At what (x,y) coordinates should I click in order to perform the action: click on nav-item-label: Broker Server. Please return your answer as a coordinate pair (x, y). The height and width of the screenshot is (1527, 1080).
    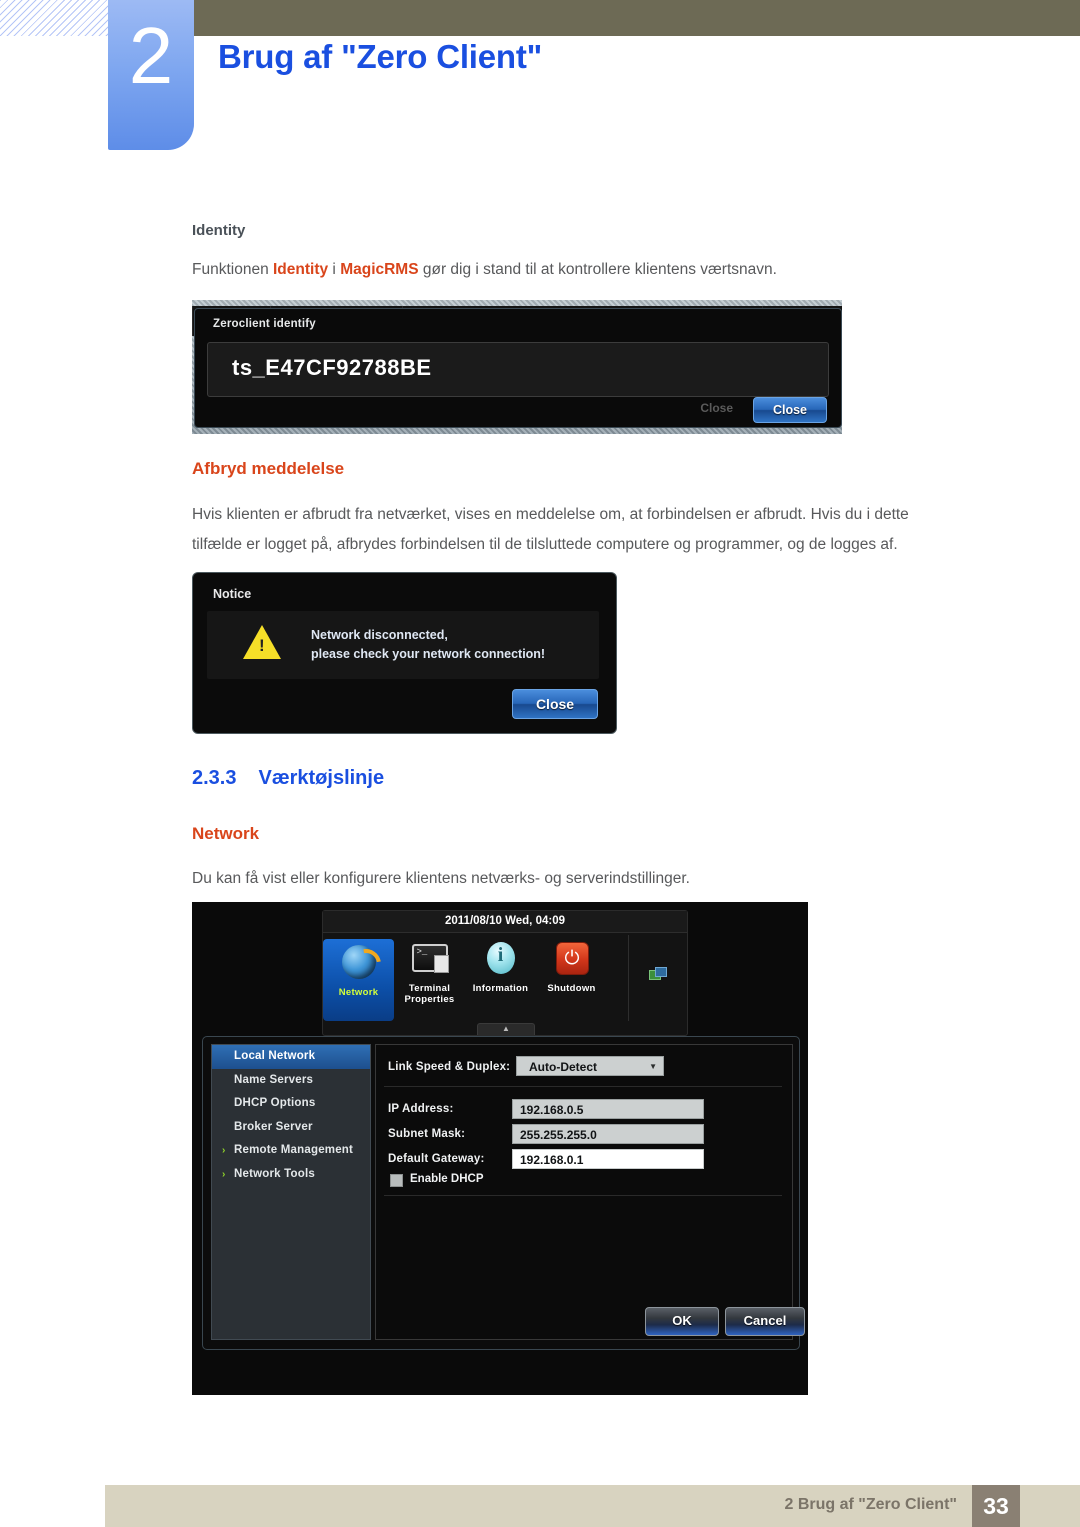
    Looking at the image, I should click on (273, 1126).